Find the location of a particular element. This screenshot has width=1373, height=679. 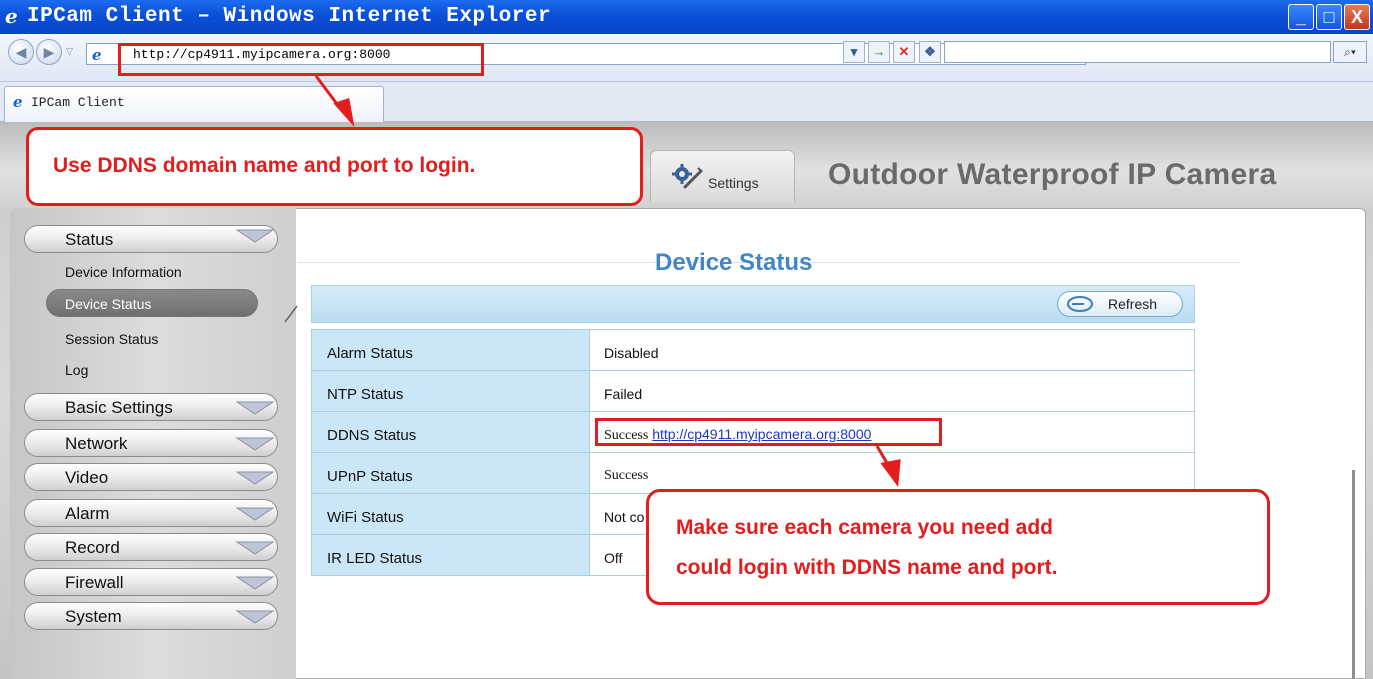

row-label: Alarm Status is located at coordinates (450, 350).